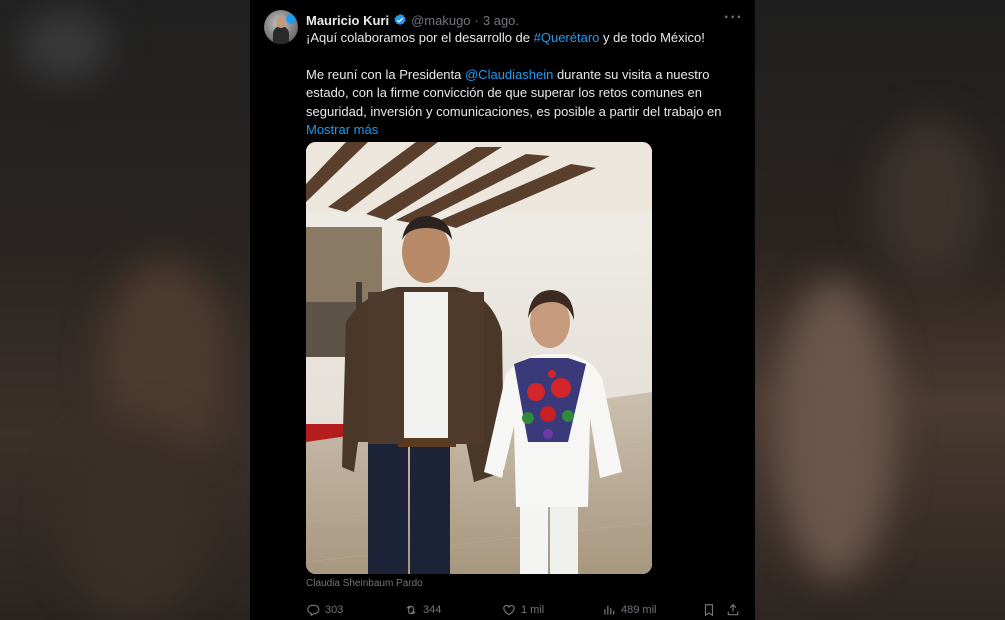 This screenshot has height=620, width=1005. Describe the element at coordinates (342, 129) in the screenshot. I see `show-more-link: Mostrar más` at that location.